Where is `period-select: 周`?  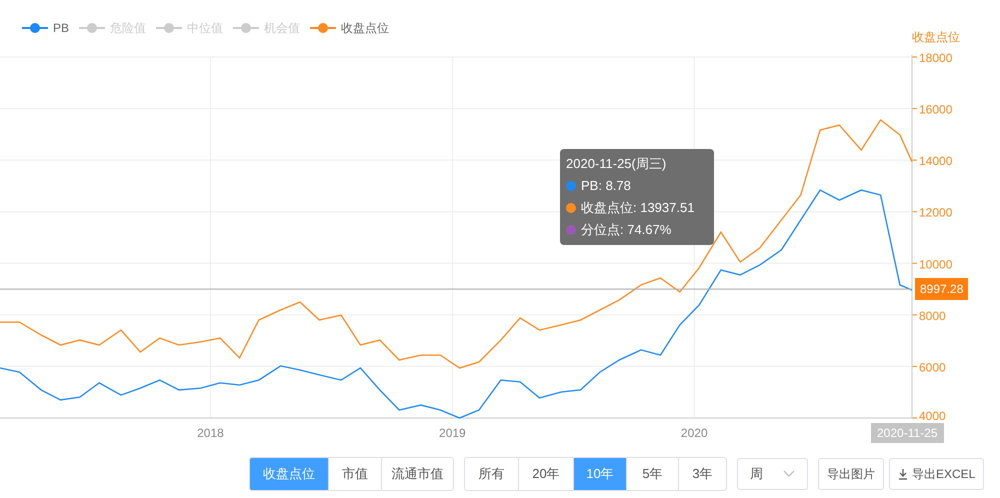 period-select: 周 is located at coordinates (772, 474).